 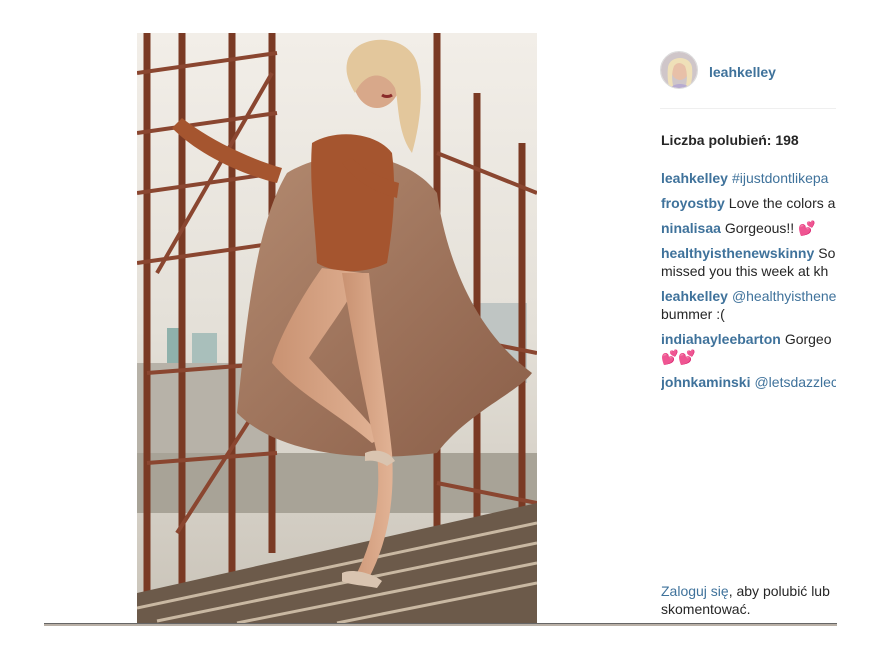 I want to click on comment-item: froyostby Love the colors a, so click(x=748, y=203).